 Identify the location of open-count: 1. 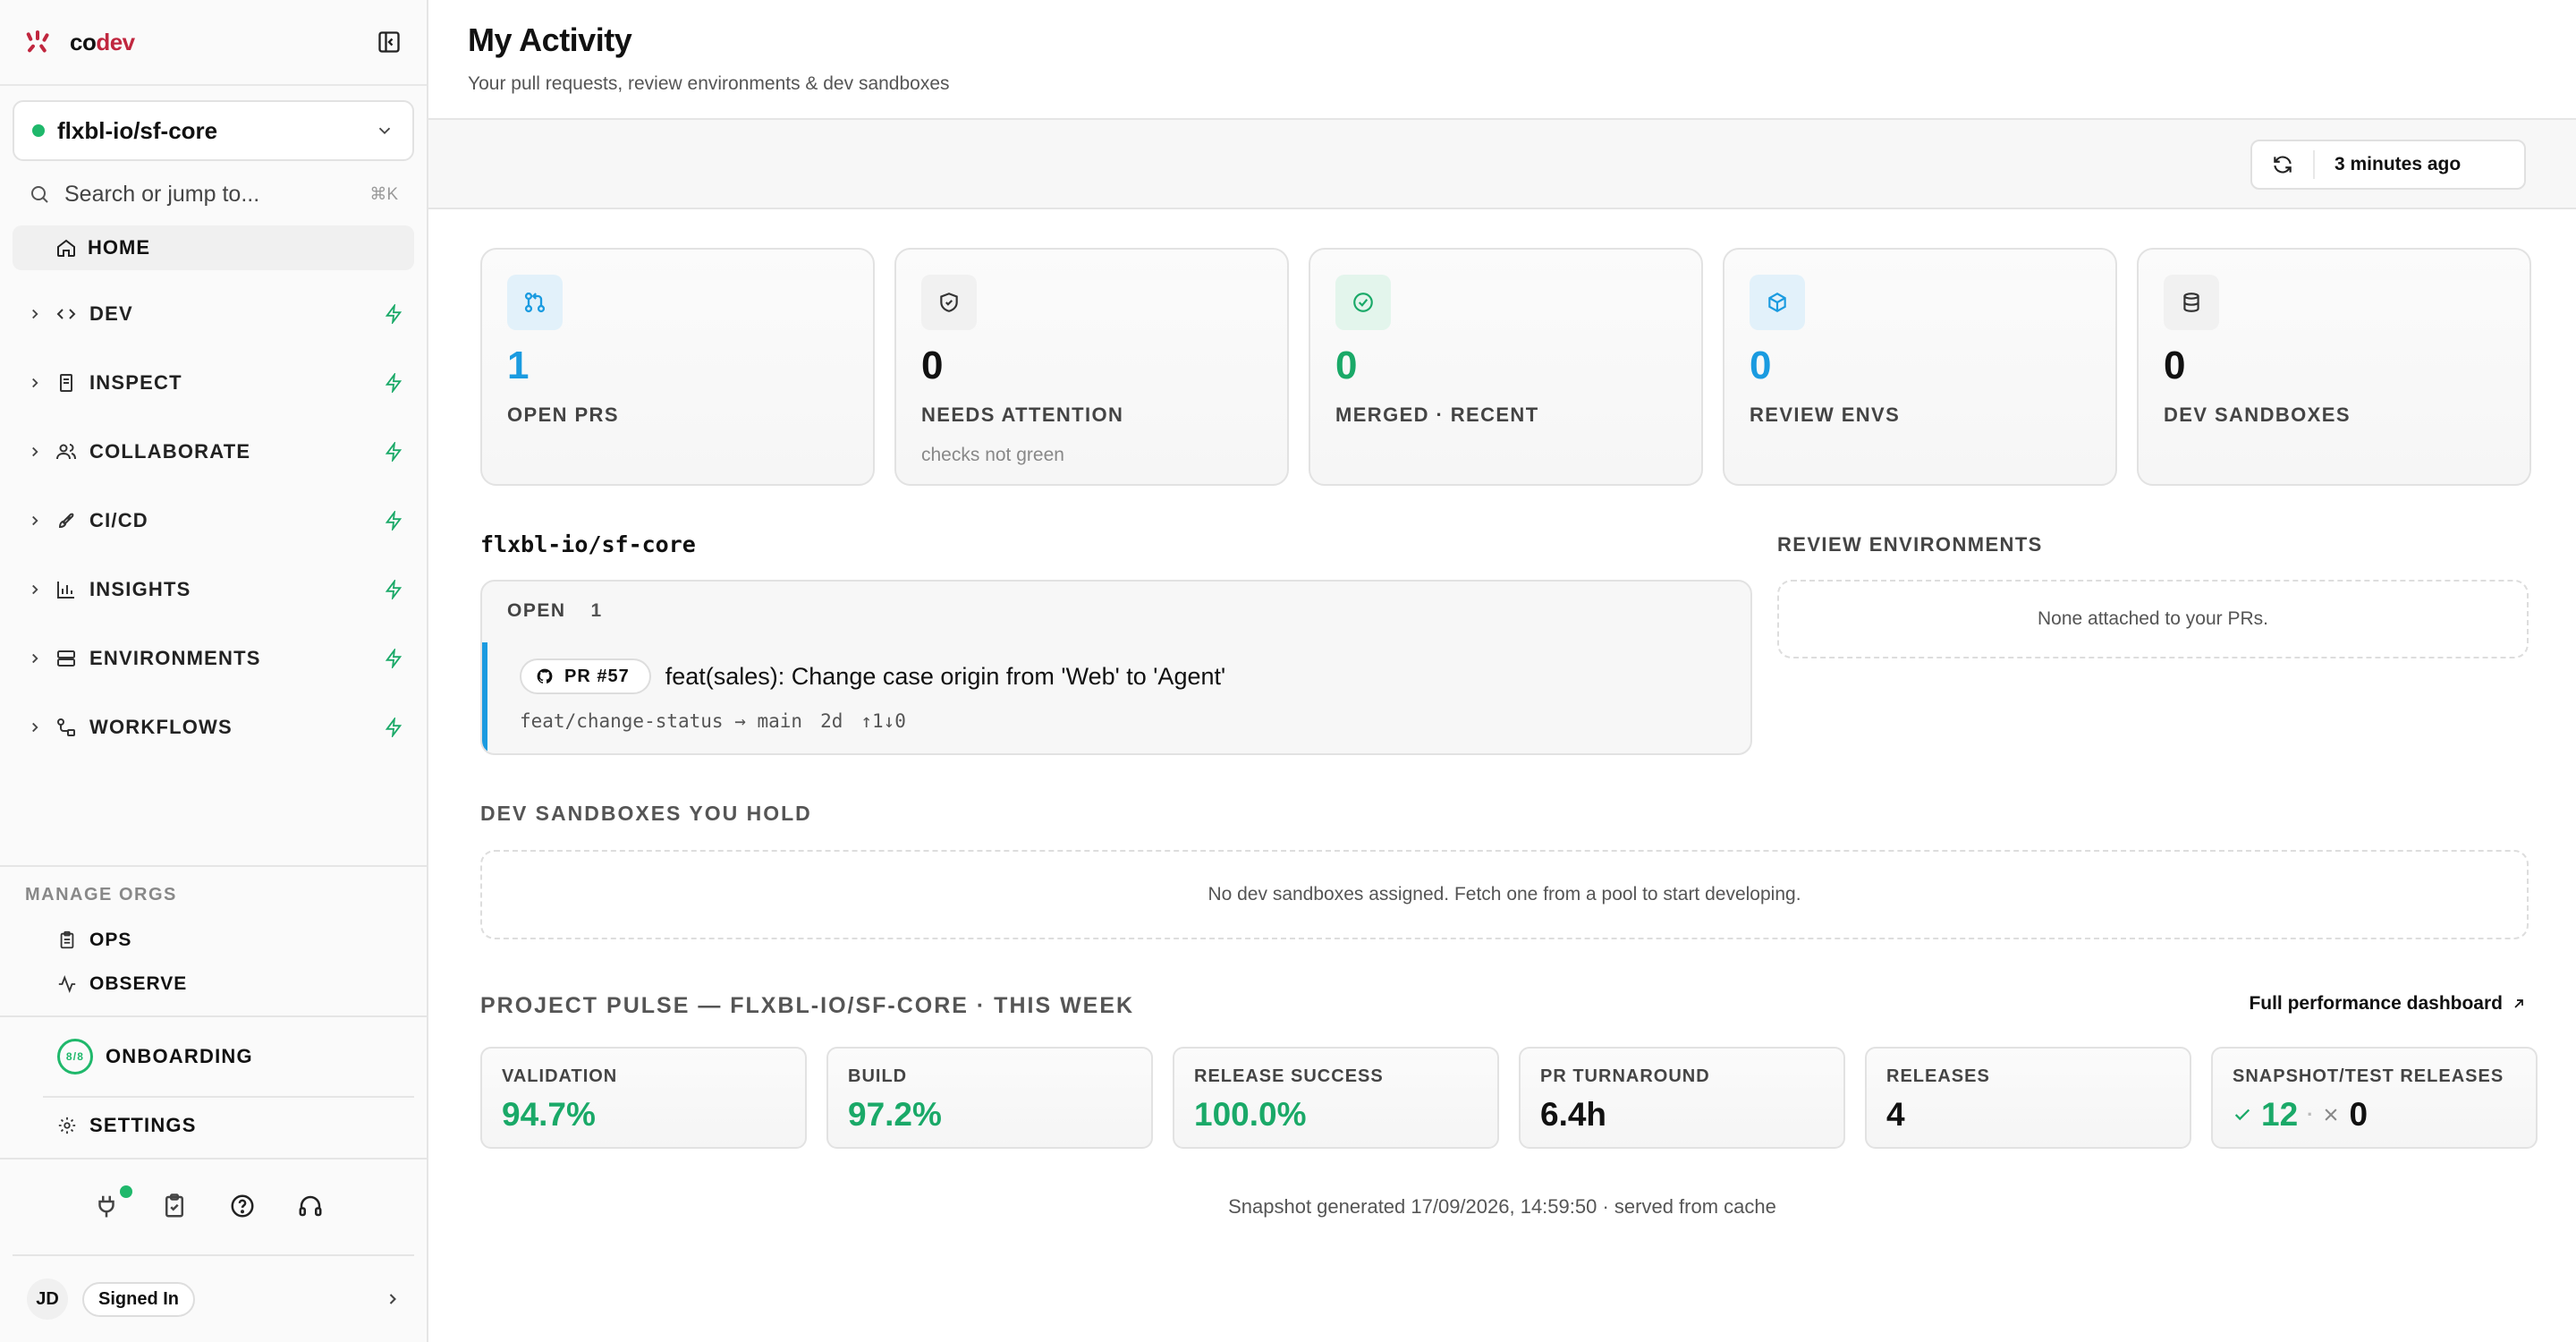
(596, 611).